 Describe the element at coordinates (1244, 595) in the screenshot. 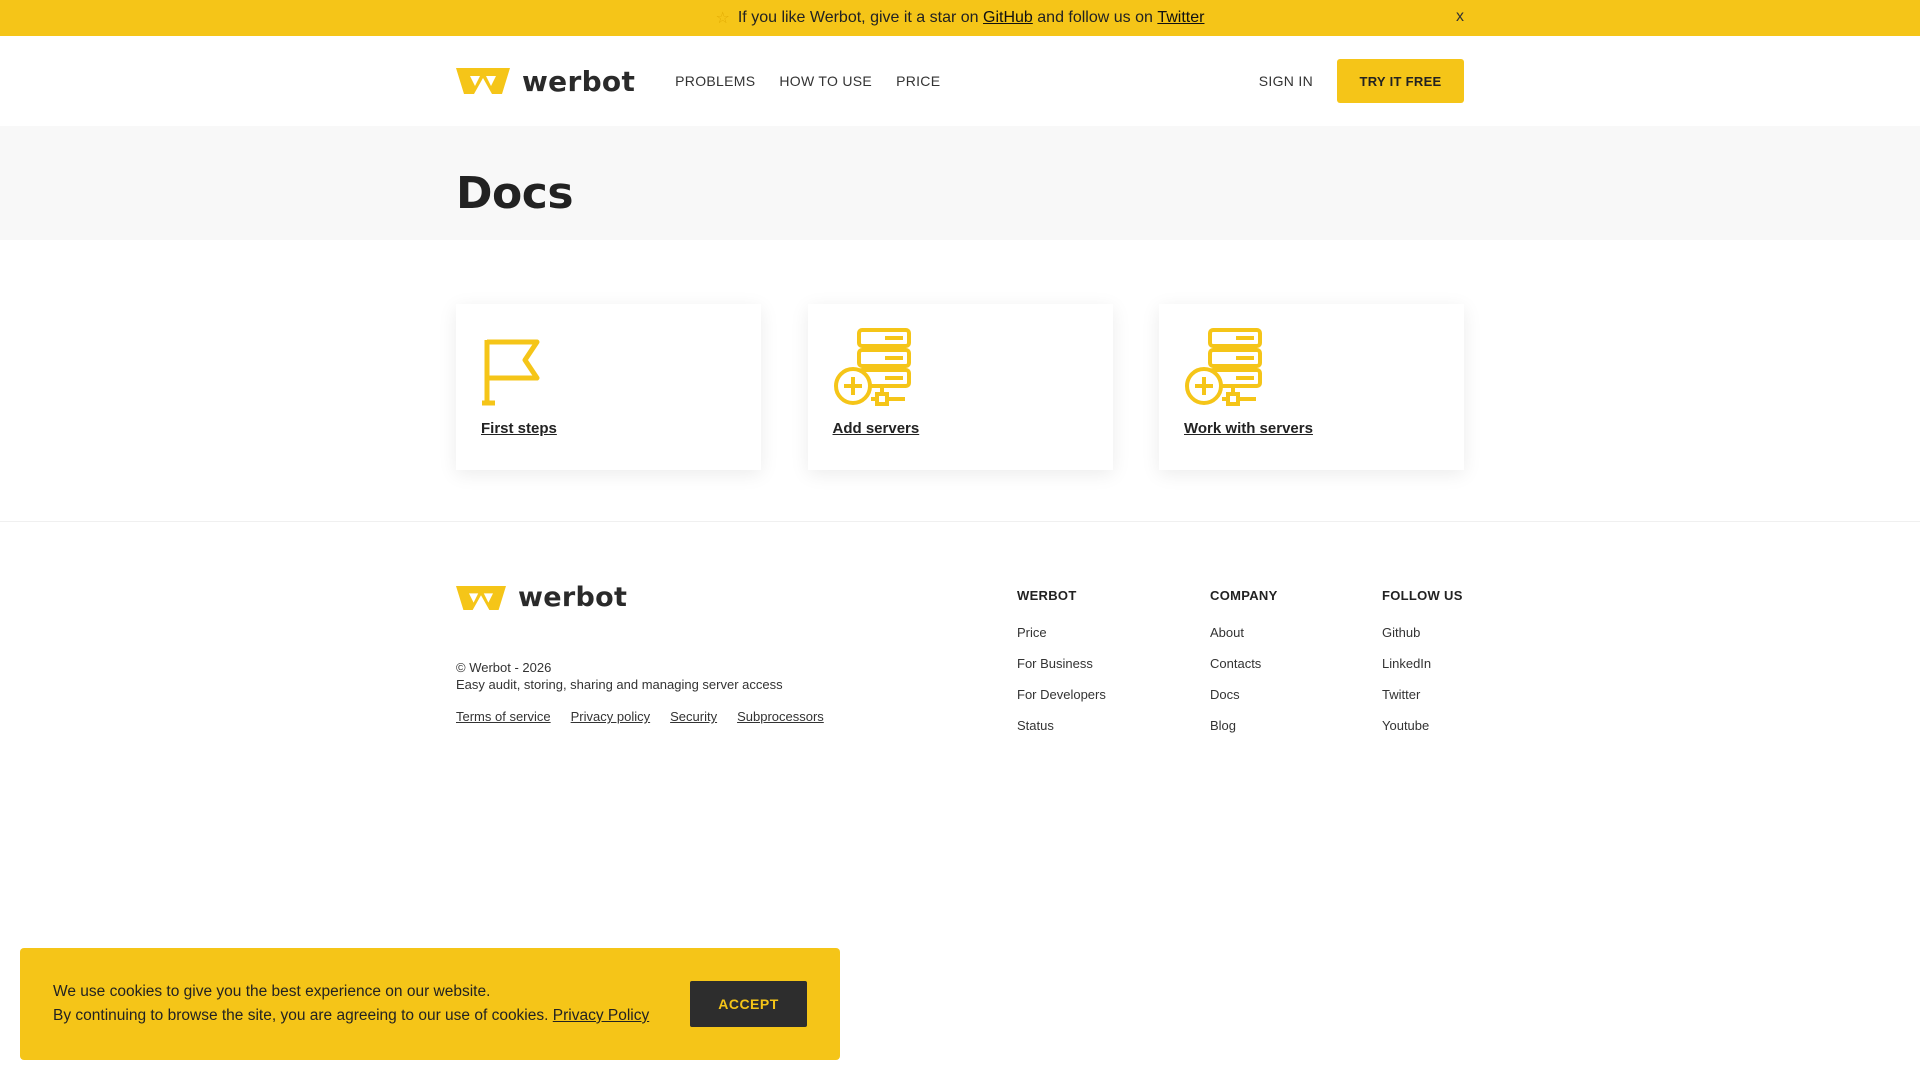

I see `footer-col-title: COMPANY` at that location.